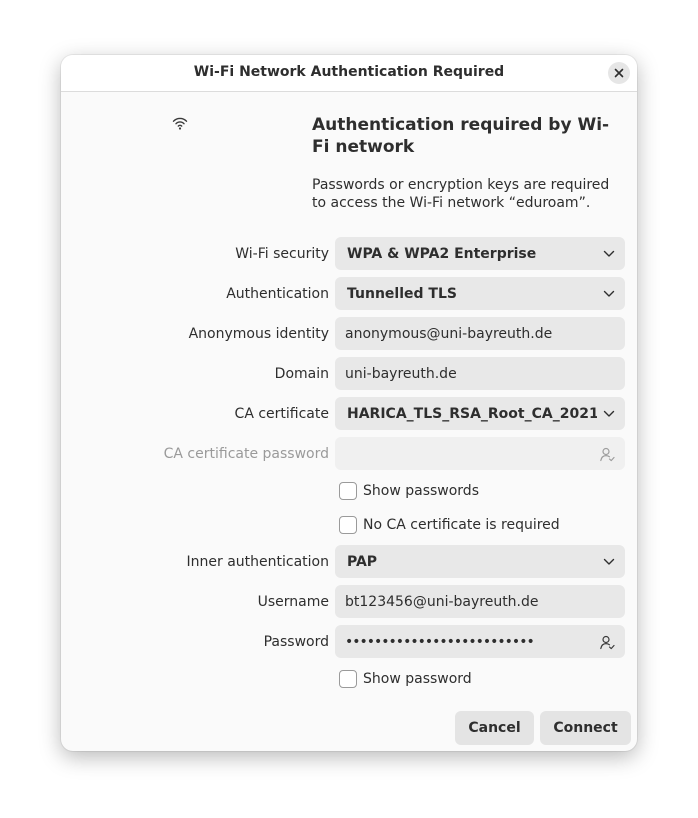  I want to click on authentication-value: Tunnelled TLS, so click(402, 293).